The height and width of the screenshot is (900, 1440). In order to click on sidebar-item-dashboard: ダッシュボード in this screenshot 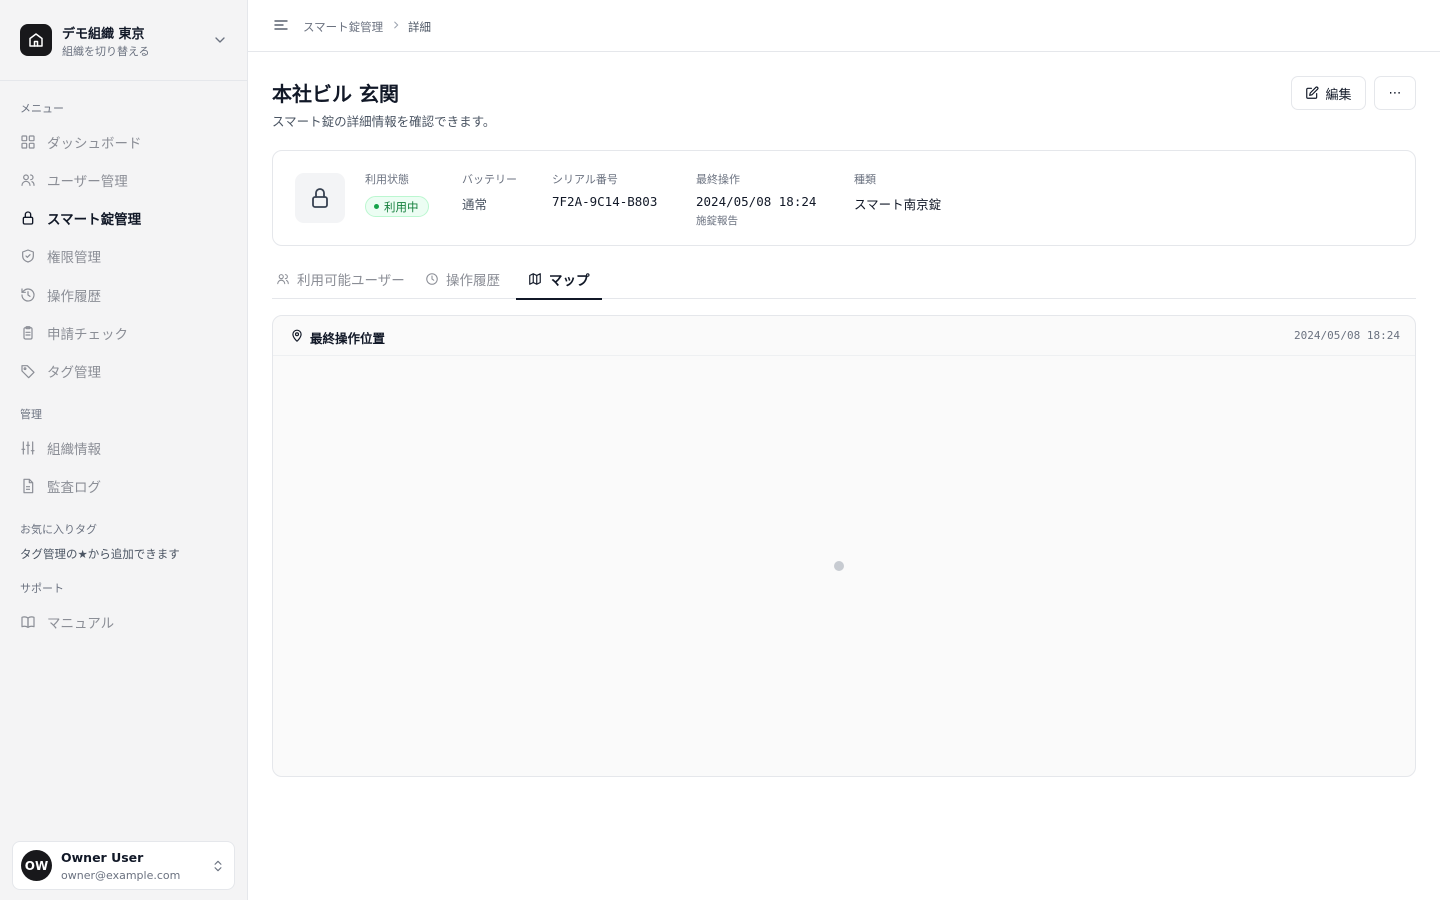, I will do `click(125, 142)`.